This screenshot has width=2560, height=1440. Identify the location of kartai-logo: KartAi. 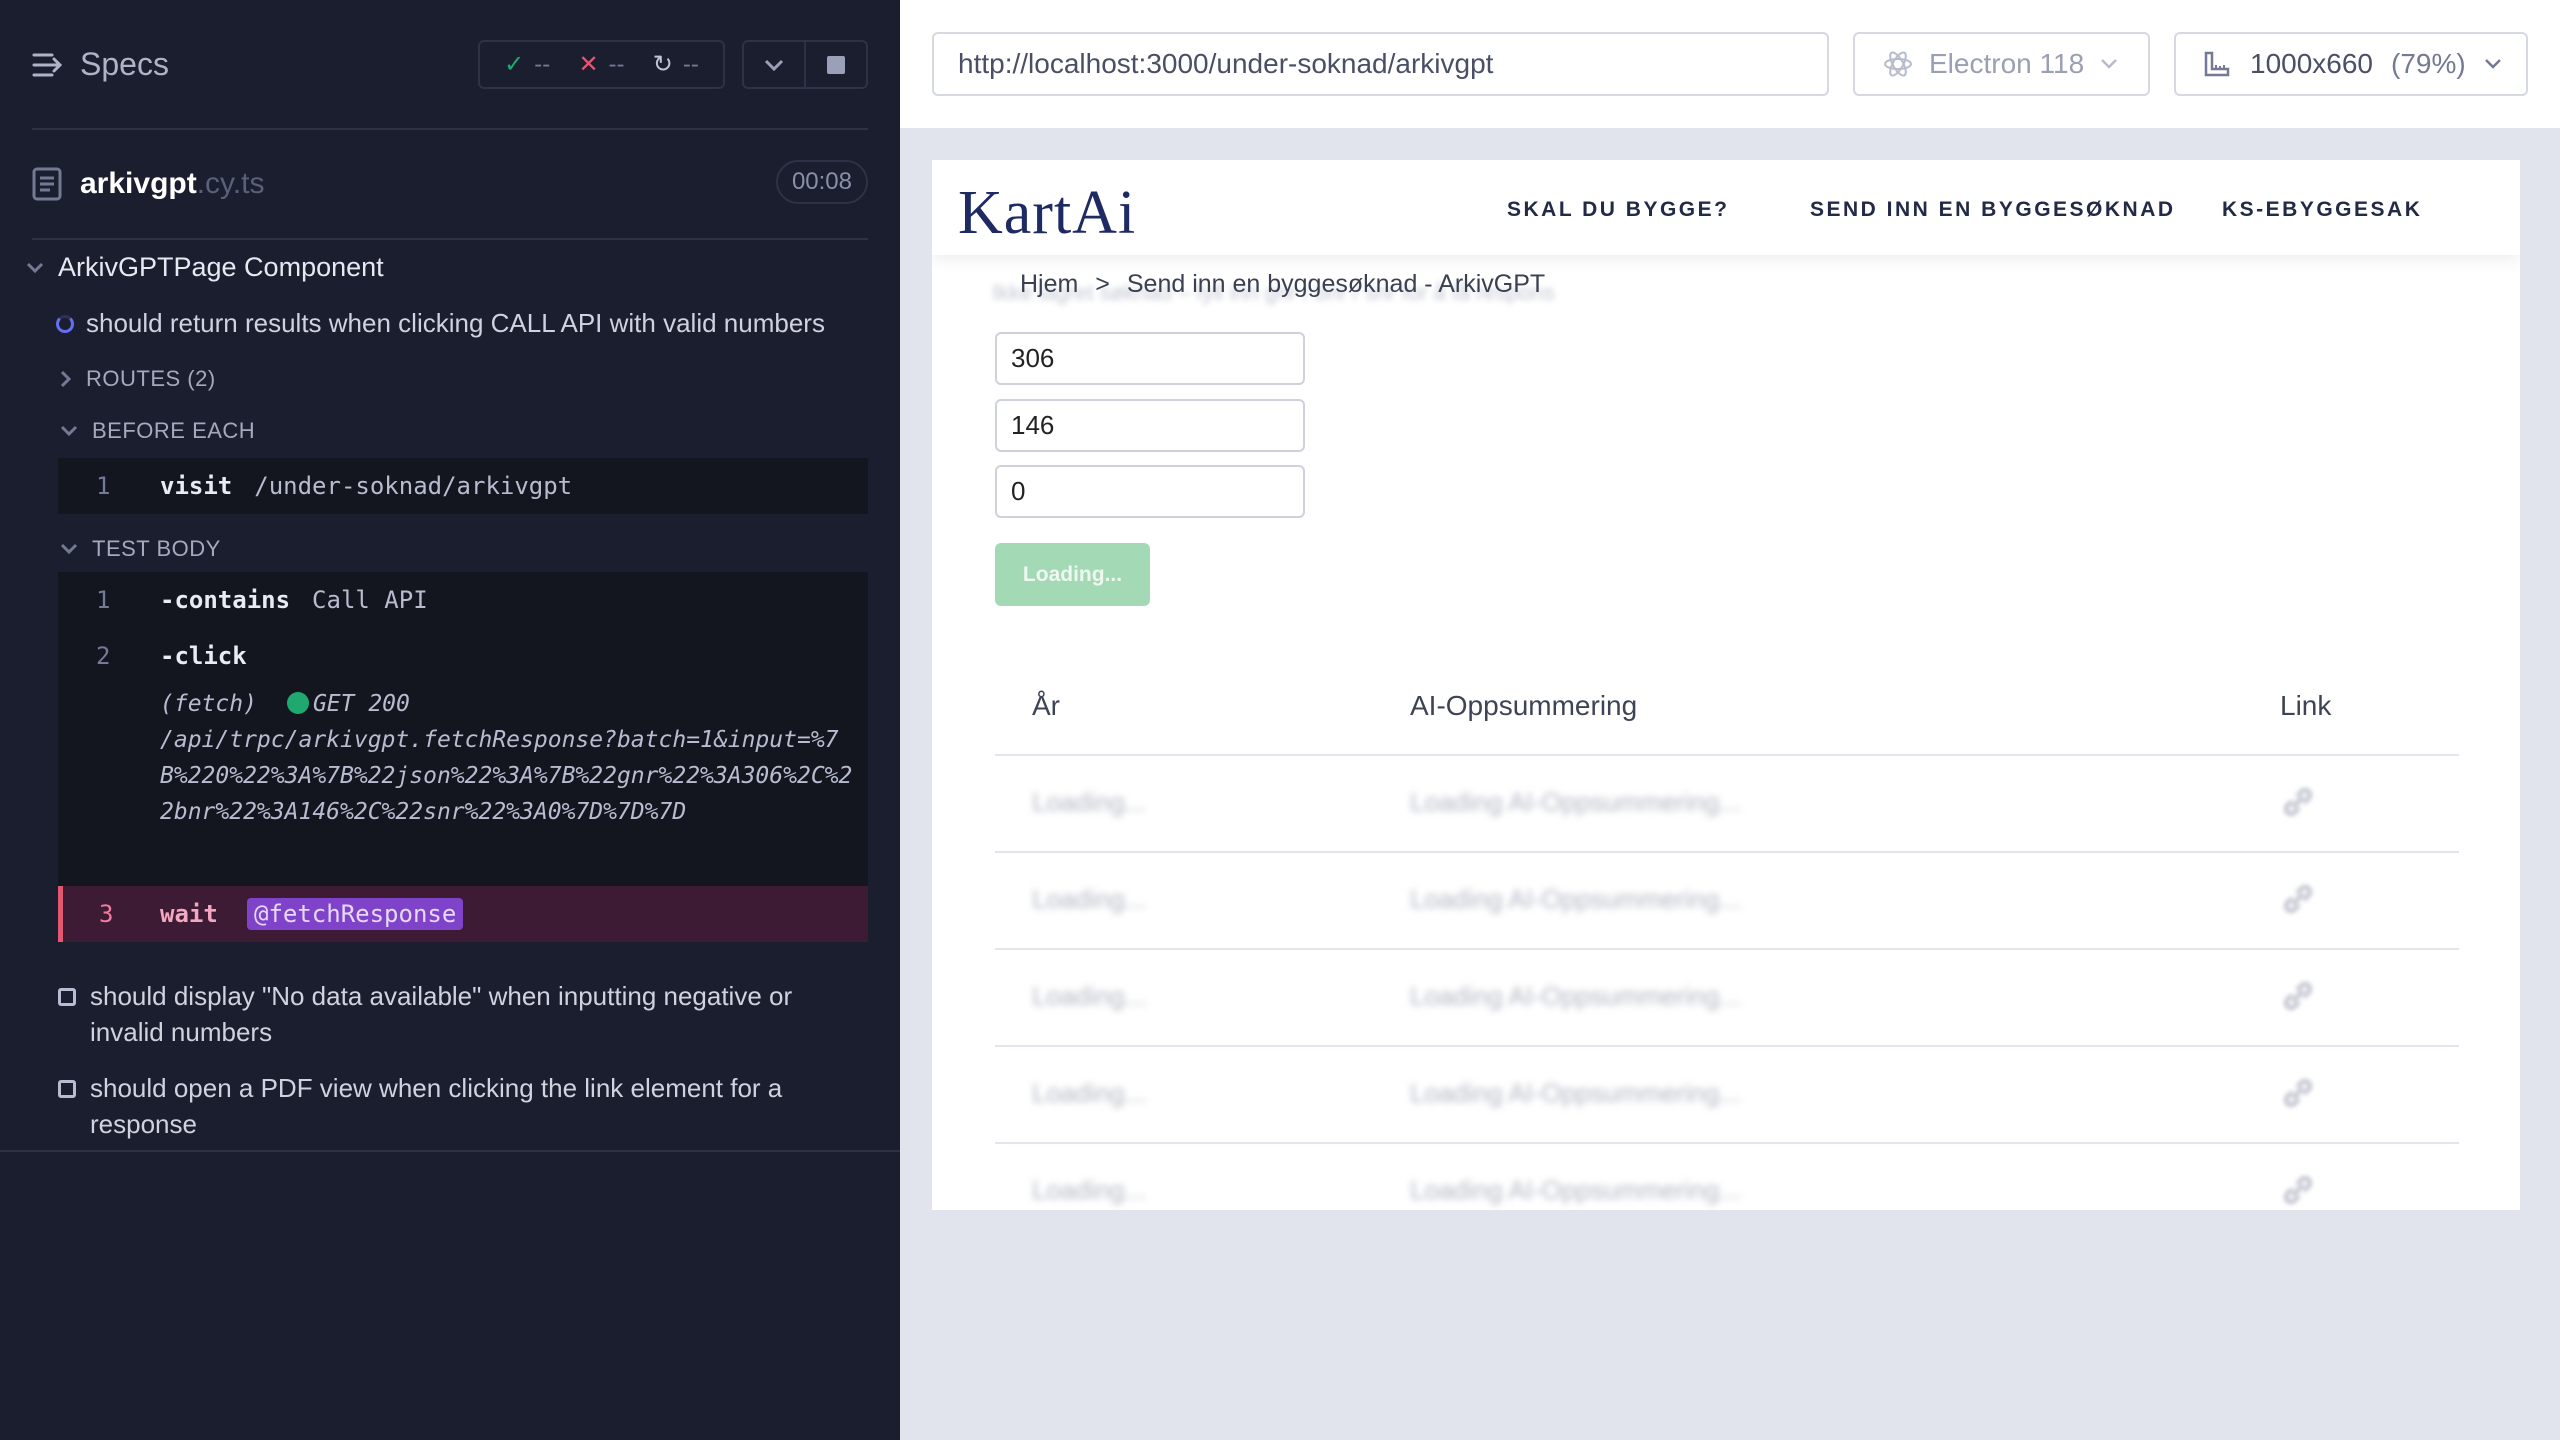
(1047, 213).